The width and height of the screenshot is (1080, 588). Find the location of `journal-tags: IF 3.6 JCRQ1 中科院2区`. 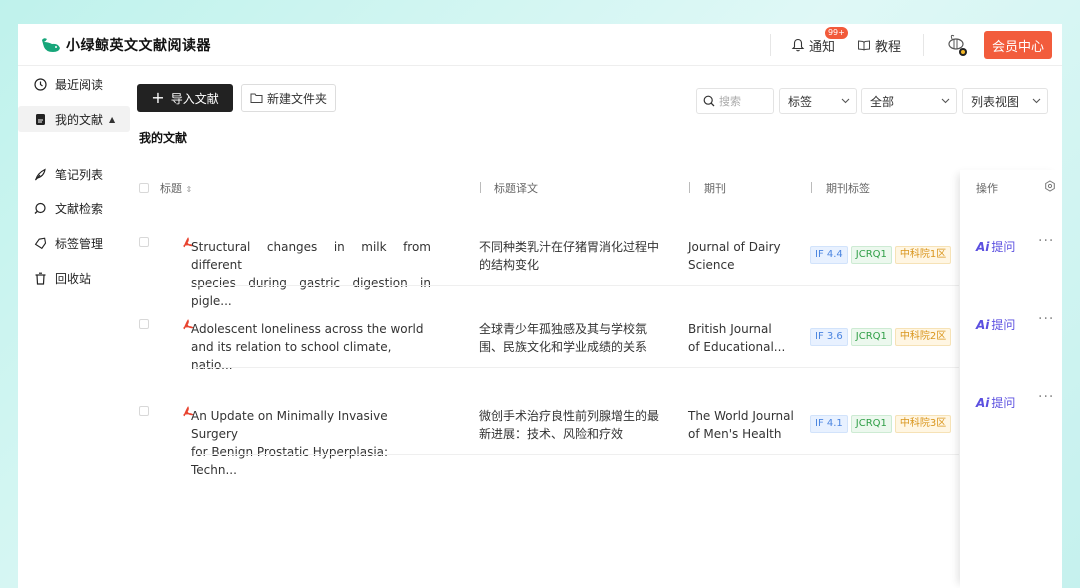

journal-tags: IF 3.6 JCRQ1 中科院2区 is located at coordinates (882, 337).